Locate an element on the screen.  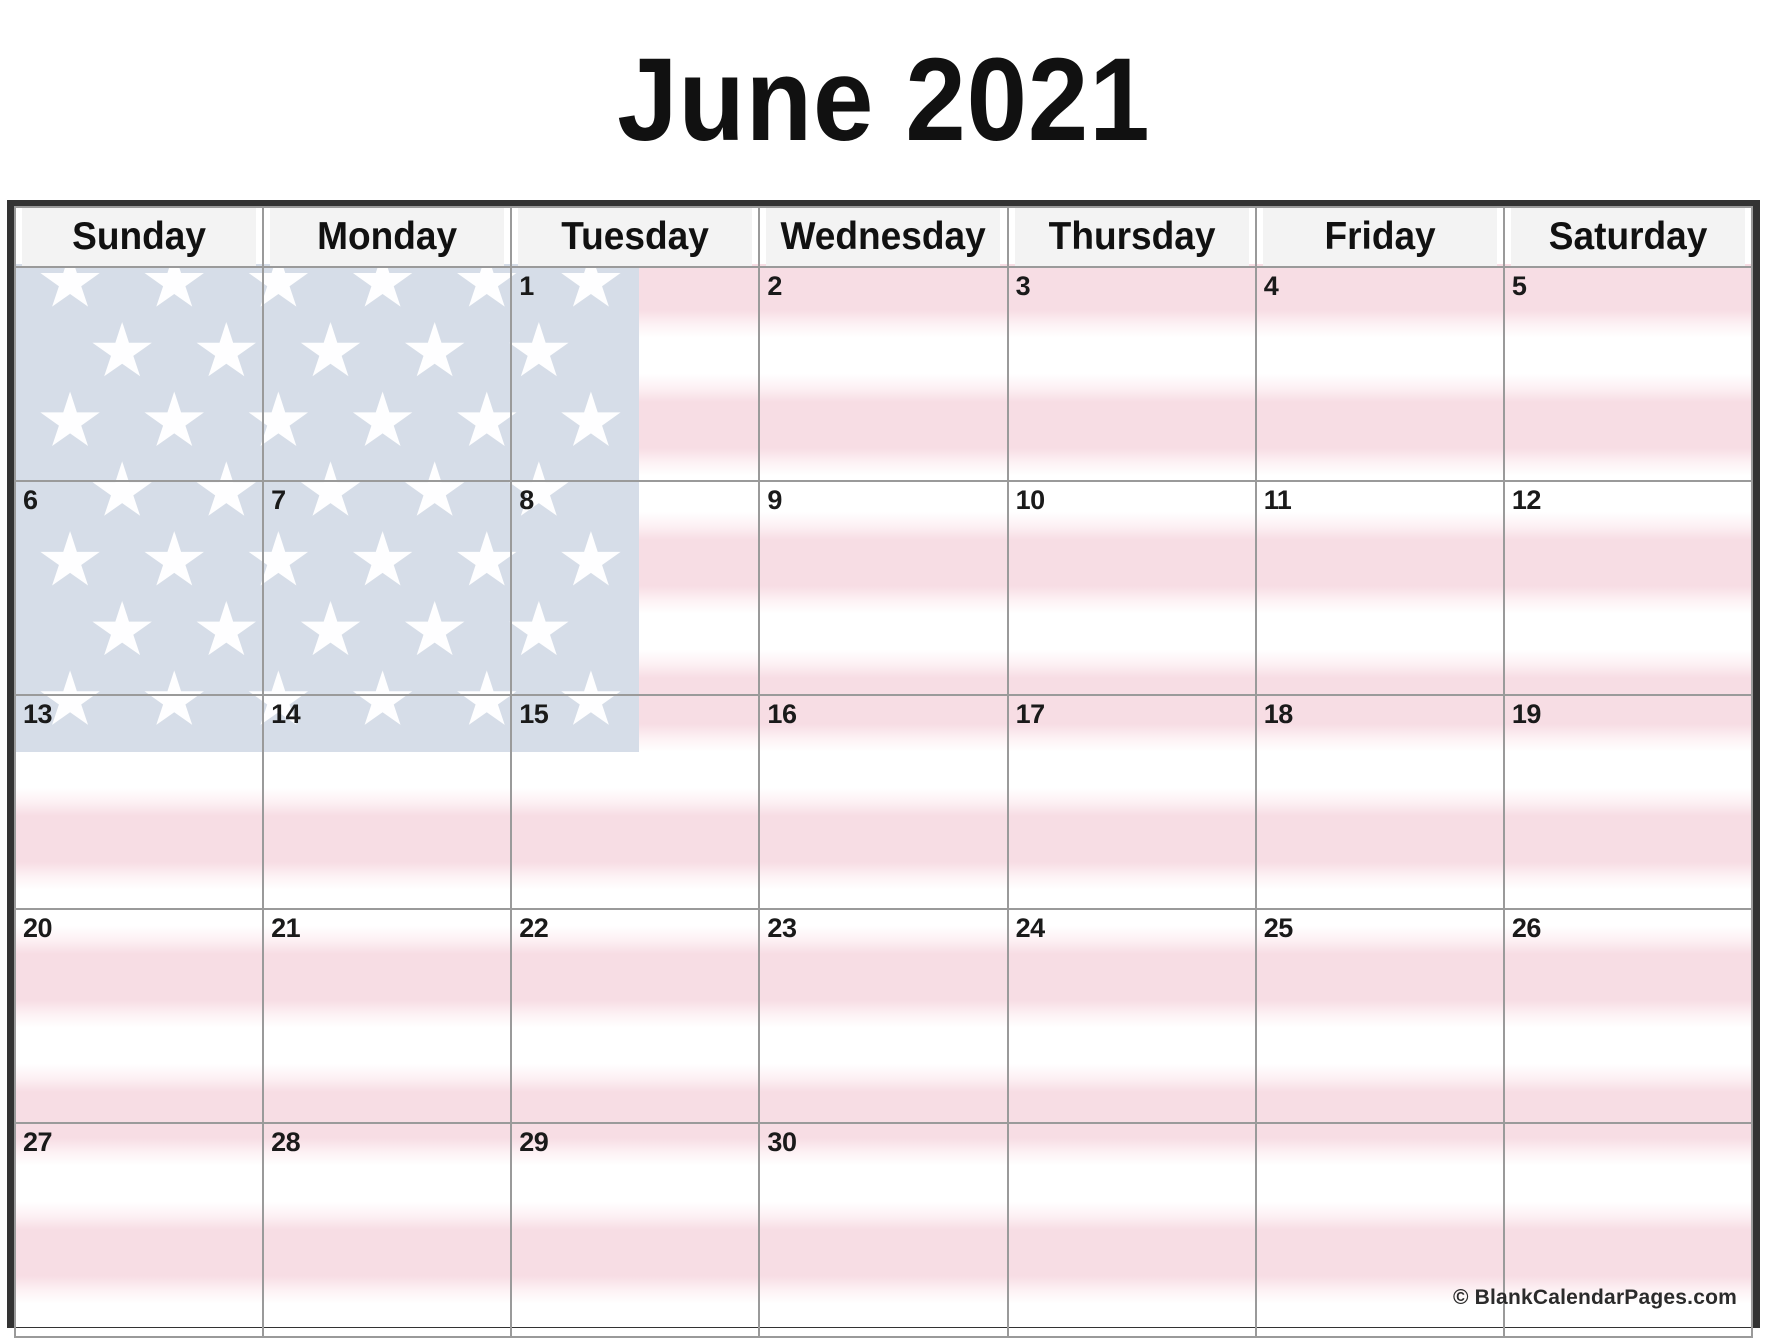
calendar-day-cell: 2 is located at coordinates (883, 374).